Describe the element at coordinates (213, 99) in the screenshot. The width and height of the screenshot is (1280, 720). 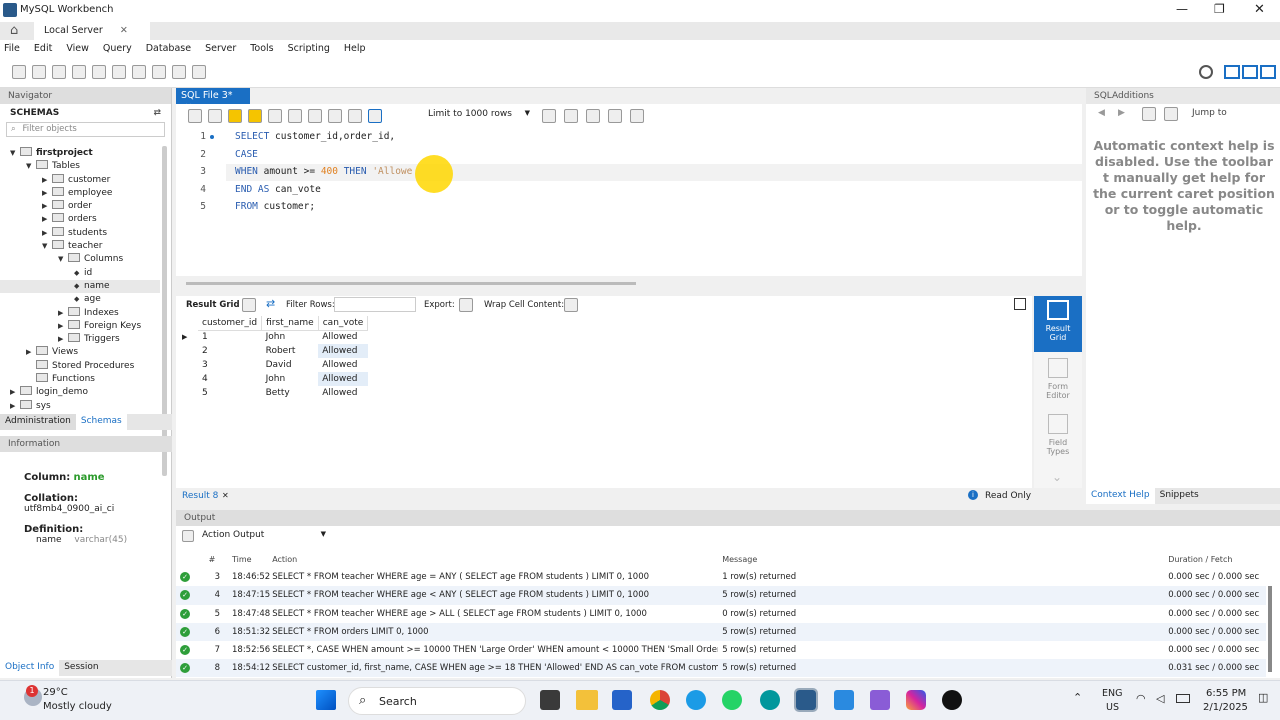
I see `sql-file-tab: SQL File 3* ✕` at that location.